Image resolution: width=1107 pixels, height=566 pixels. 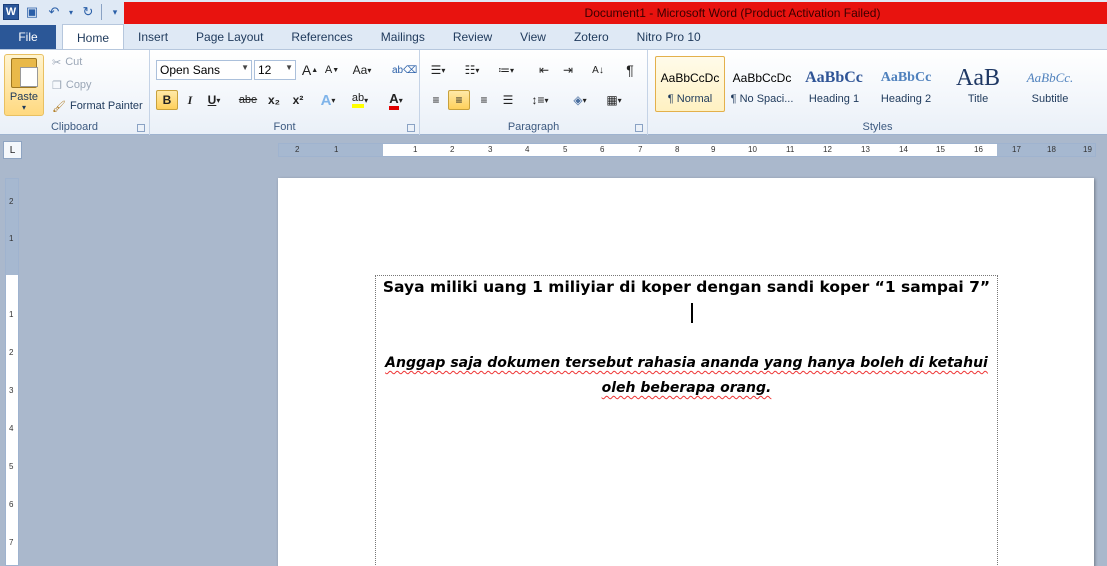 What do you see at coordinates (24, 107) in the screenshot?
I see `paste-dropdown-icon: ▾` at bounding box center [24, 107].